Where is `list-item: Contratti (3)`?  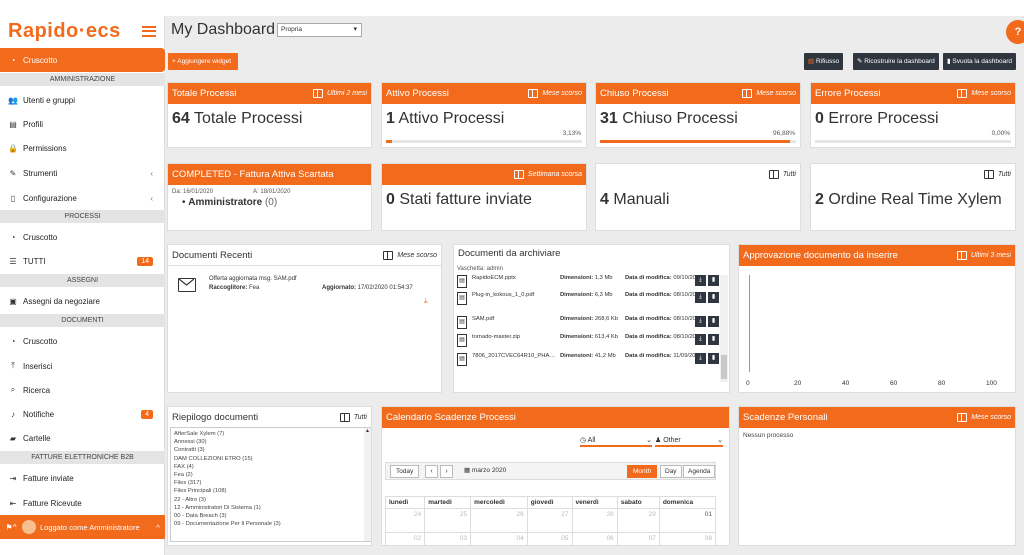 list-item: Contratti (3) is located at coordinates (271, 450).